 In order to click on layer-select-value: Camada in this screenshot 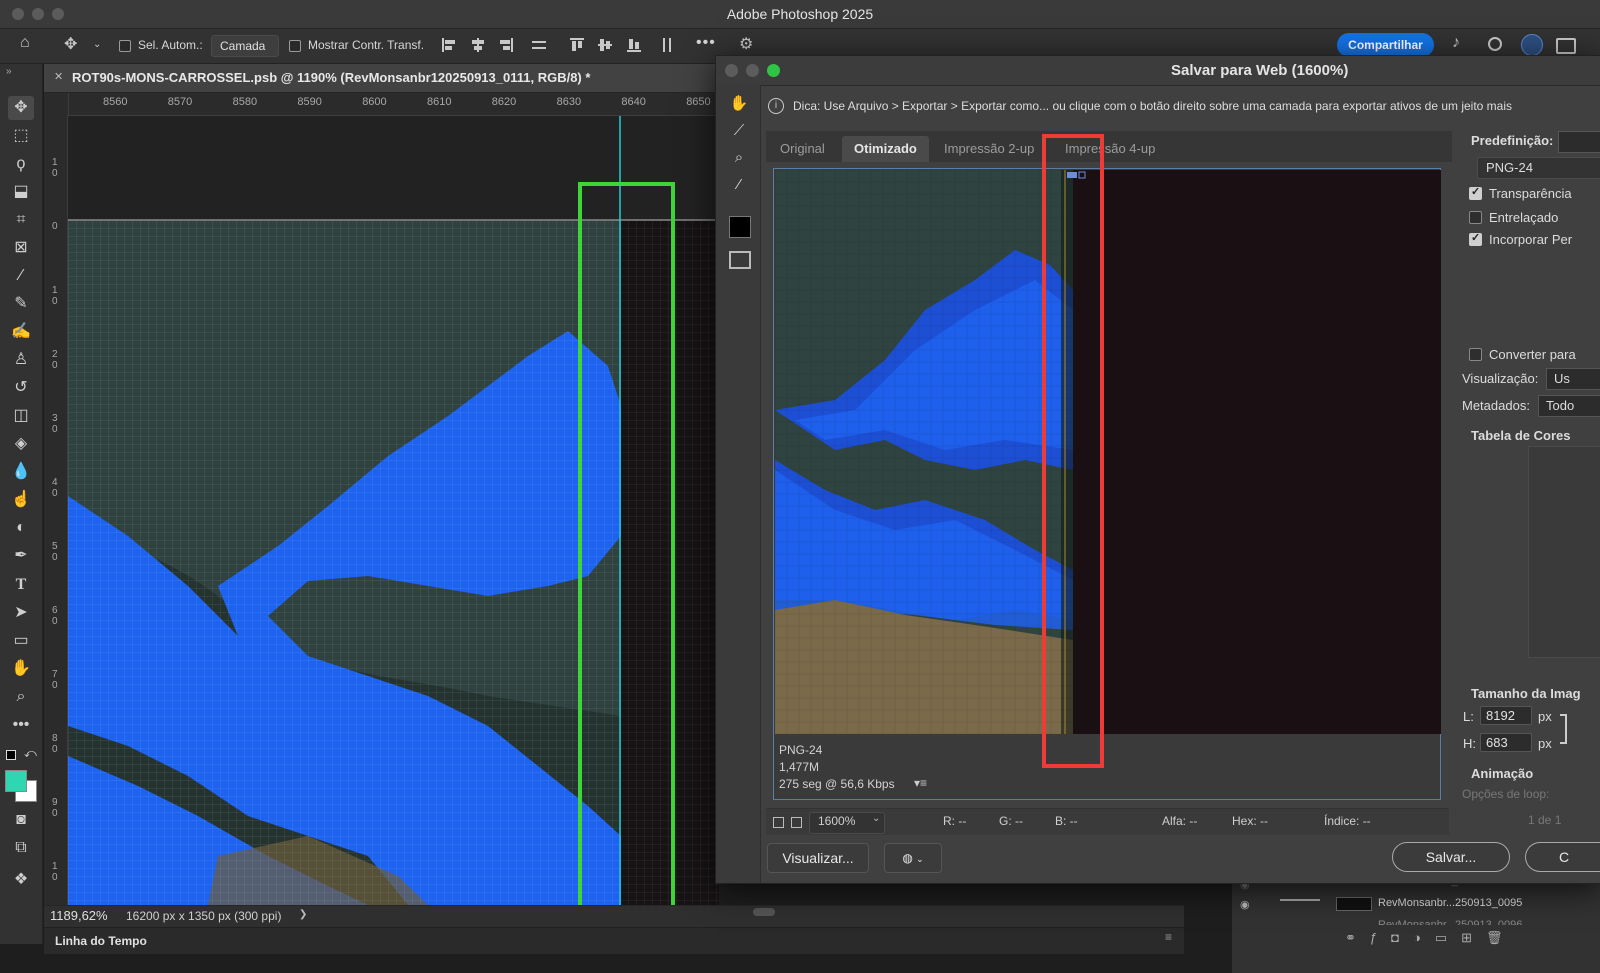, I will do `click(243, 46)`.